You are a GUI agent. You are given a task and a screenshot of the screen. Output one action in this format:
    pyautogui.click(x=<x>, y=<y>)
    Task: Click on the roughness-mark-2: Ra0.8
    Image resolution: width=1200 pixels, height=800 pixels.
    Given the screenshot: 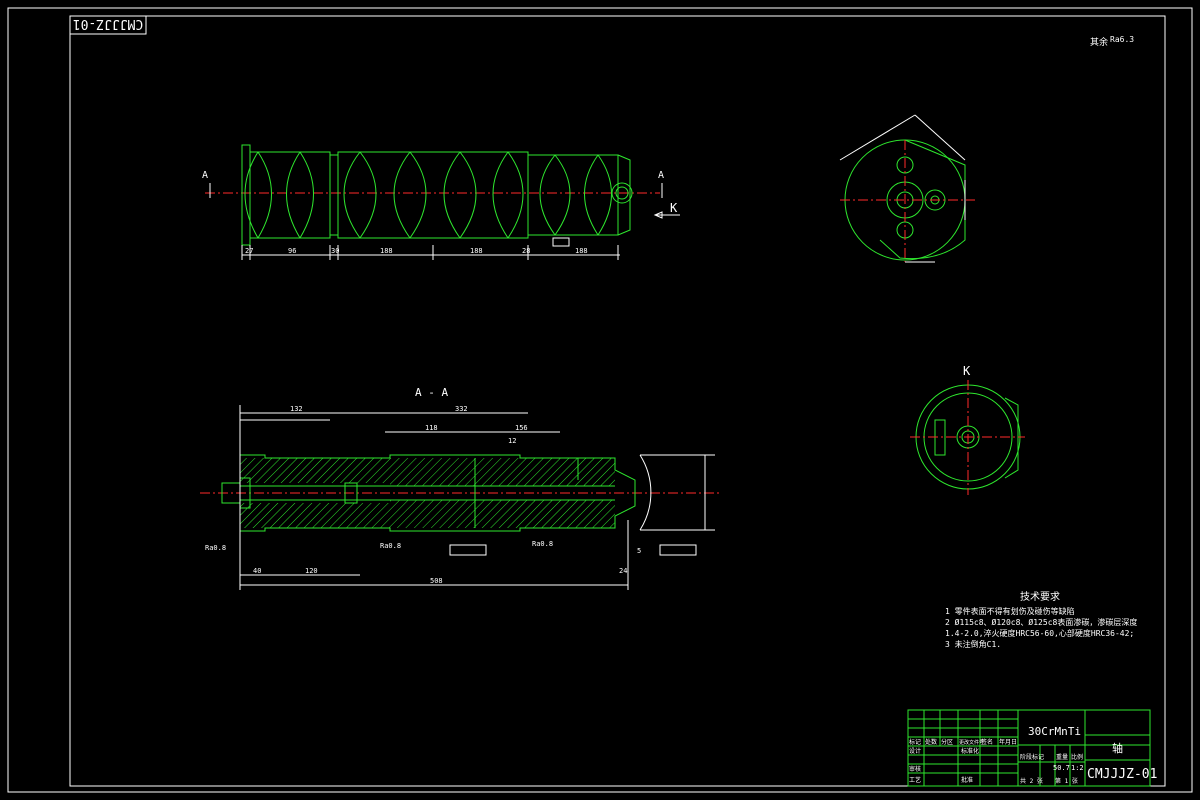 What is the action you would take?
    pyautogui.click(x=390, y=546)
    